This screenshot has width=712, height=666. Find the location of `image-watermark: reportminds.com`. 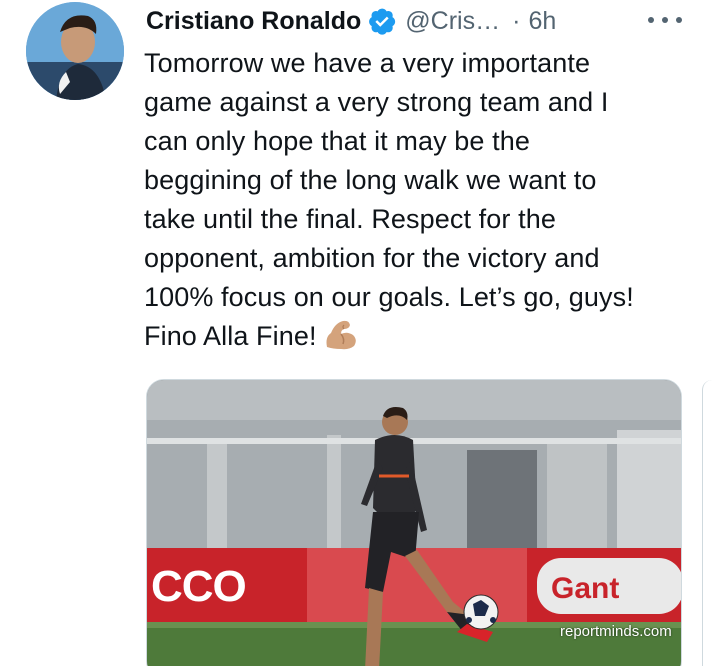

image-watermark: reportminds.com is located at coordinates (616, 631).